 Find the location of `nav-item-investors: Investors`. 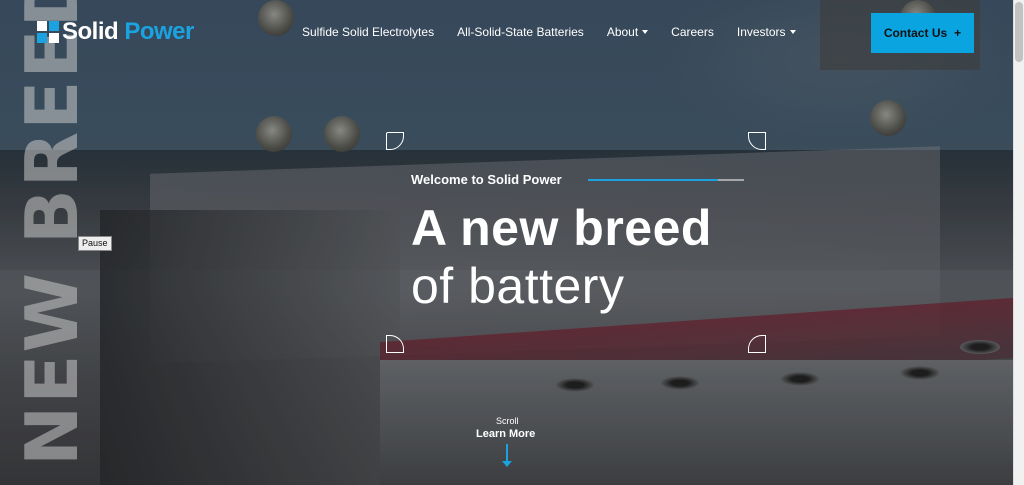

nav-item-investors: Investors is located at coordinates (766, 32).